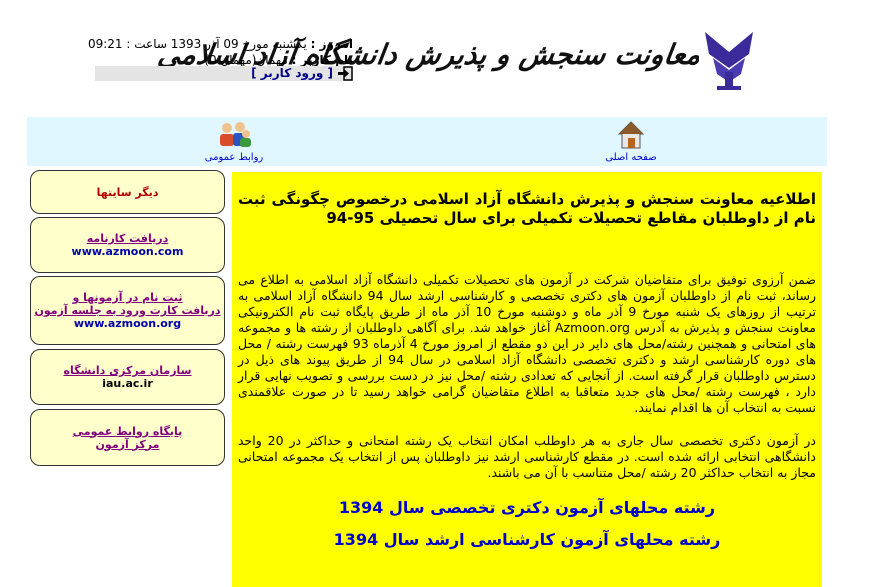 The image size is (891, 587). What do you see at coordinates (127, 323) in the screenshot?
I see `registration-url: www.azmoon.org` at bounding box center [127, 323].